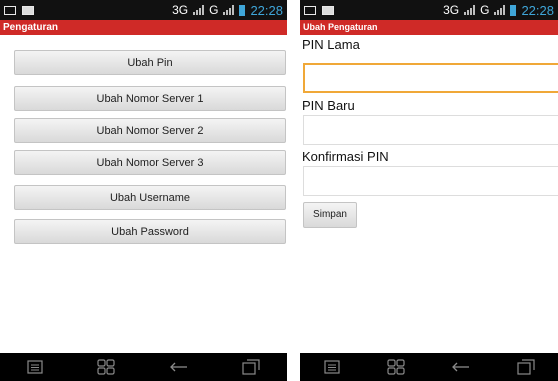 The width and height of the screenshot is (558, 381). What do you see at coordinates (150, 162) in the screenshot?
I see `change-server-3-button: Ubah Nomor Server 3` at bounding box center [150, 162].